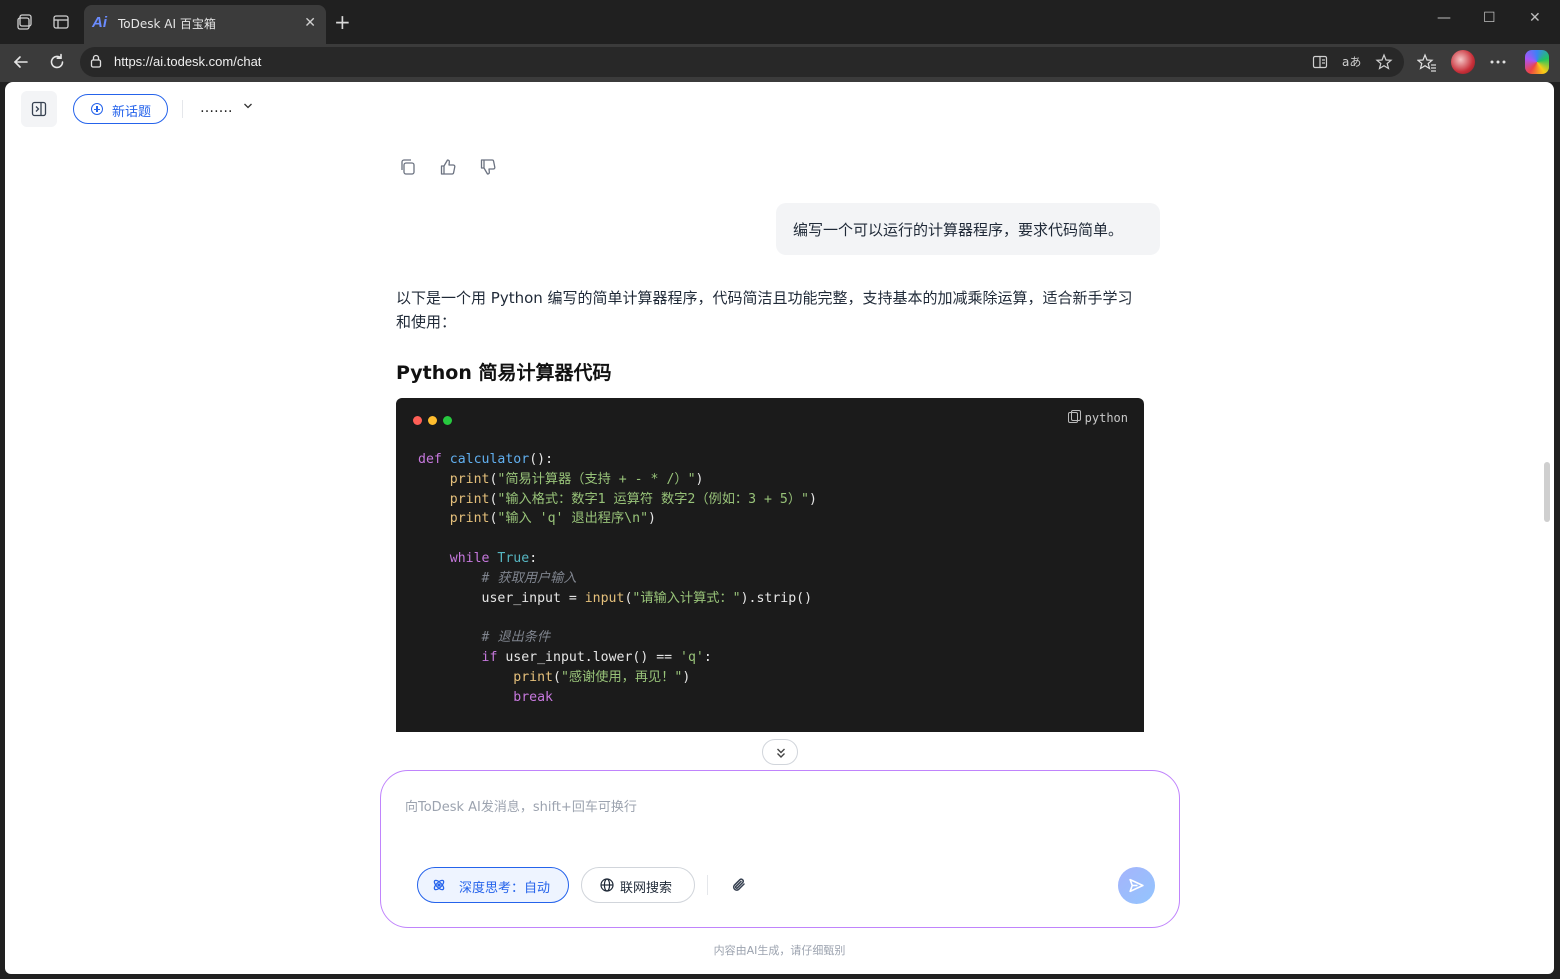 The height and width of the screenshot is (979, 1560). I want to click on copilot-icon, so click(1537, 62).